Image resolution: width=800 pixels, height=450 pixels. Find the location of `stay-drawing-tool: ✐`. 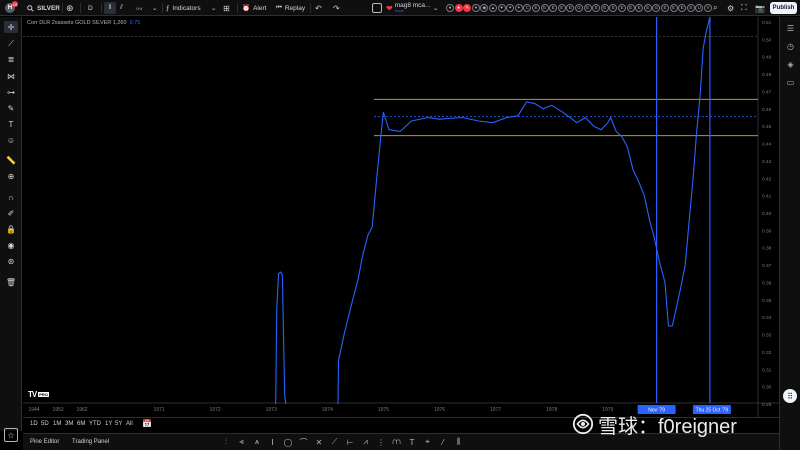

stay-drawing-tool: ✐ is located at coordinates (11, 213).